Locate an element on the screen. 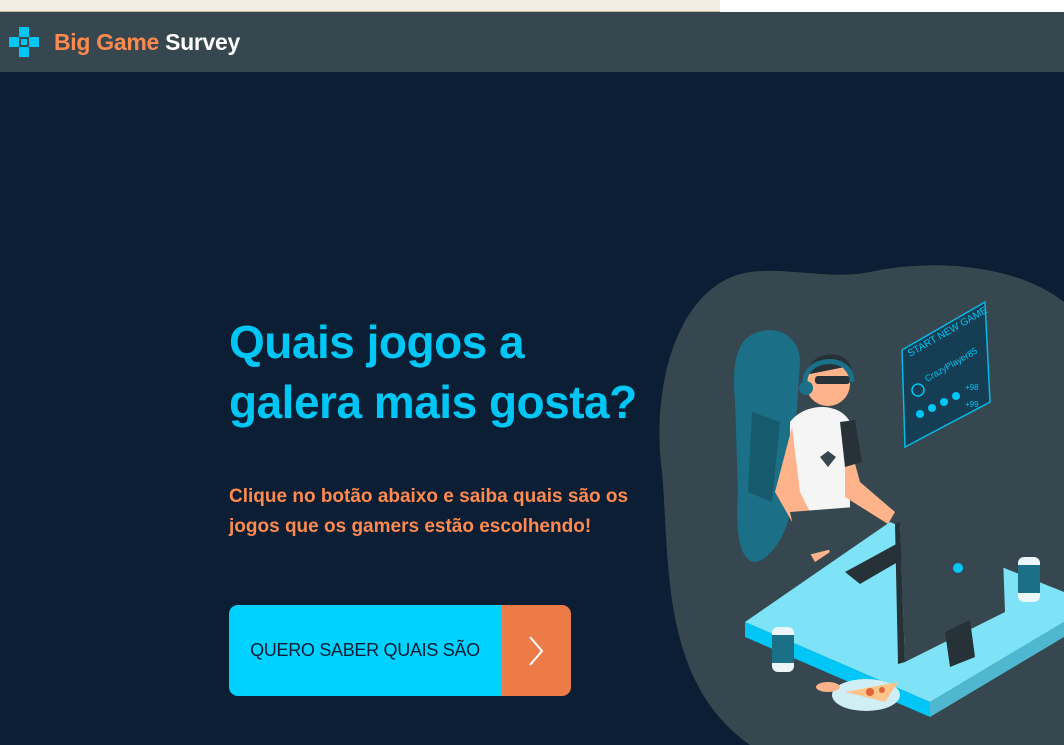 Image resolution: width=1064 pixels, height=745 pixels. cta-button-label: QUERO SABER QUAIS SÃO is located at coordinates (365, 650).